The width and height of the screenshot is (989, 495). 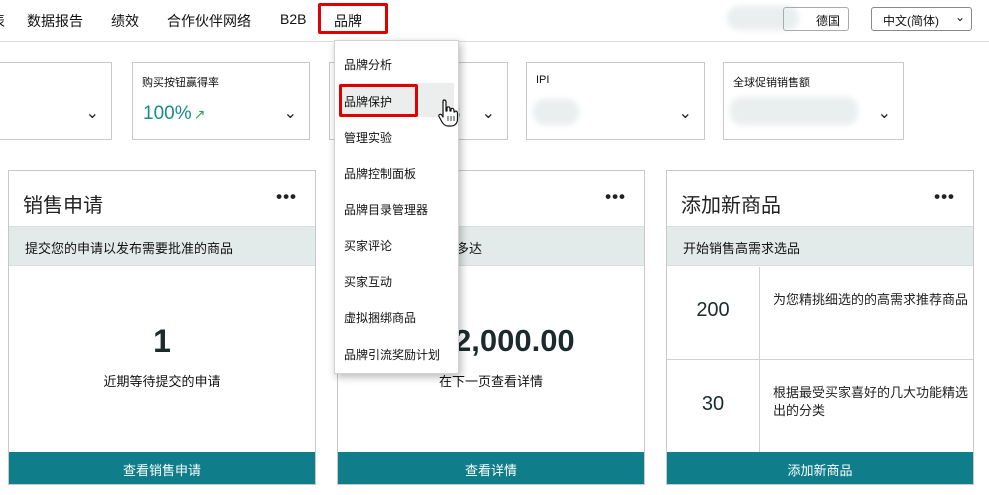 What do you see at coordinates (125, 21) in the screenshot?
I see `nav-item-performance: 绩效` at bounding box center [125, 21].